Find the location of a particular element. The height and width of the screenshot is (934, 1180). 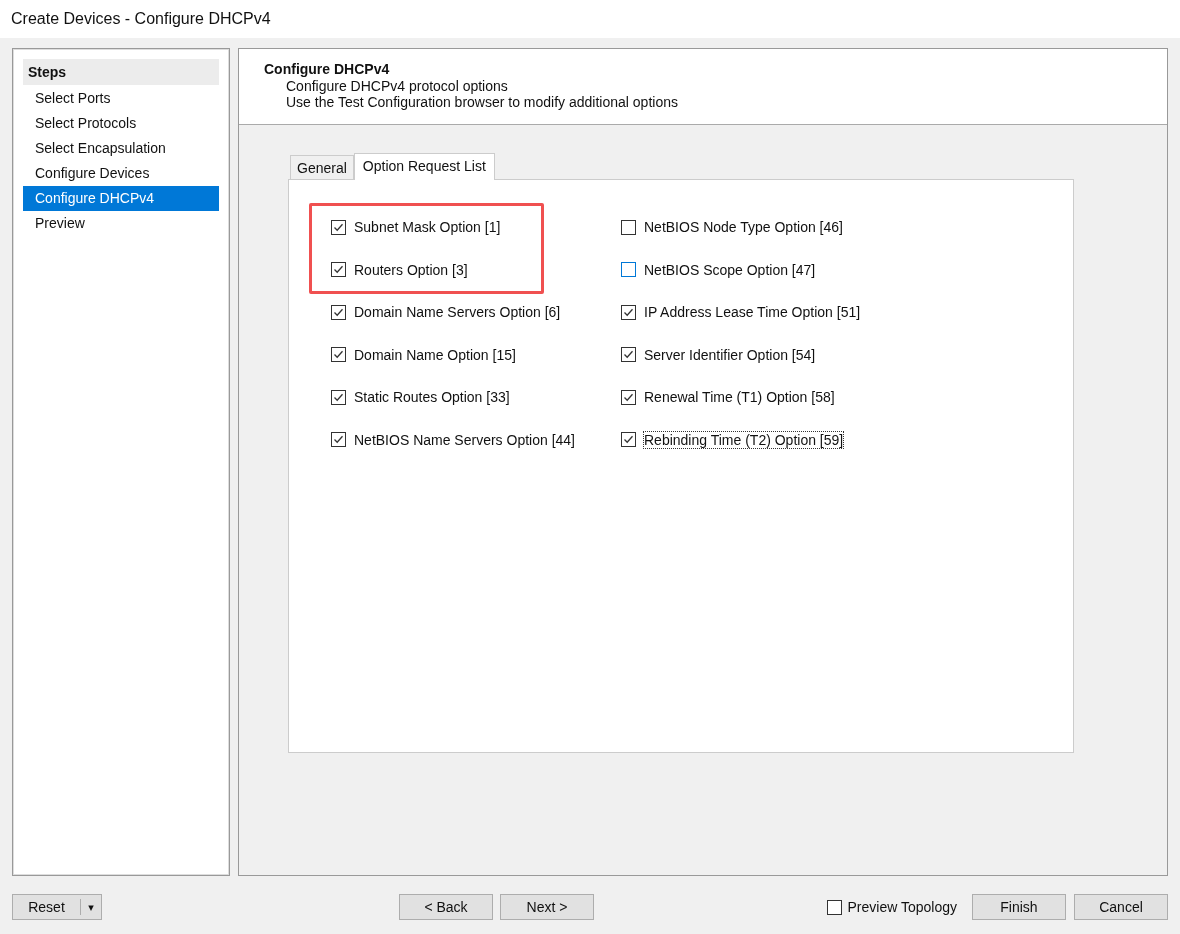

step-item: Select Protocols is located at coordinates (121, 123).